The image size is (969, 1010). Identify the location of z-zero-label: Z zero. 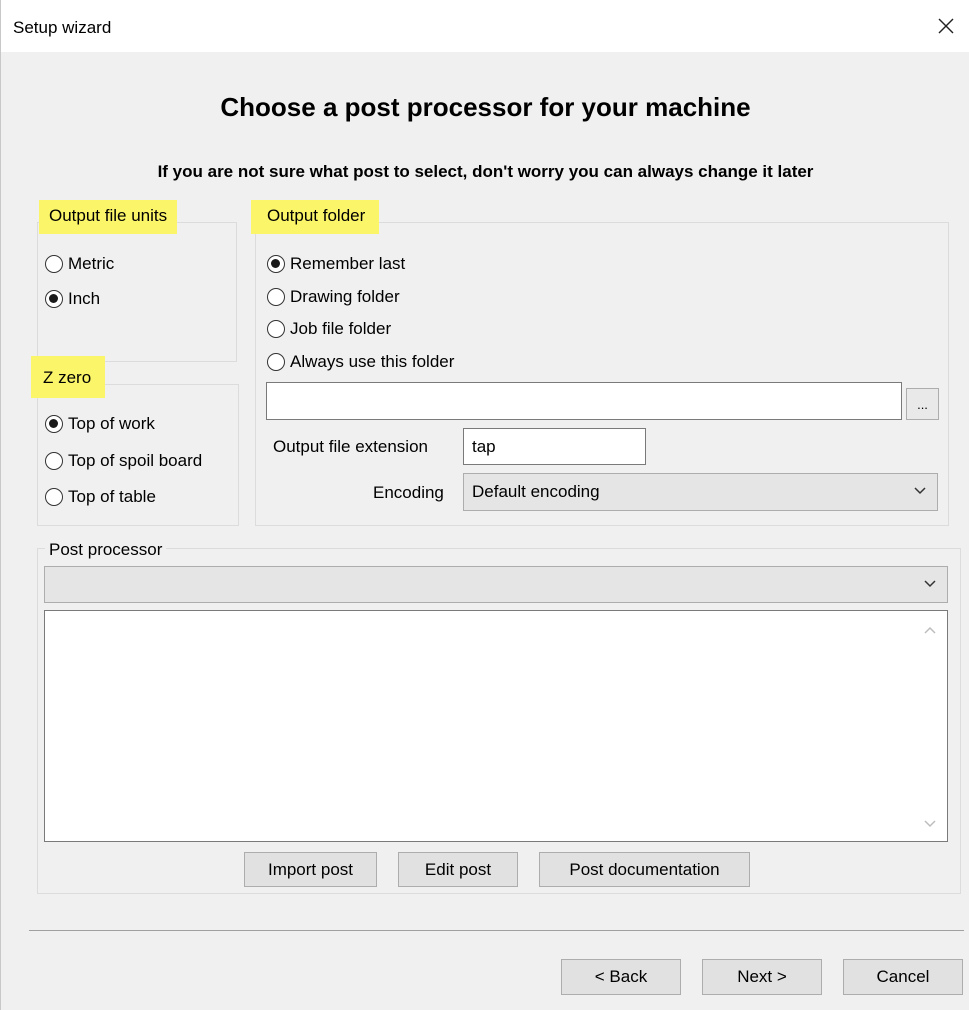
(68, 377).